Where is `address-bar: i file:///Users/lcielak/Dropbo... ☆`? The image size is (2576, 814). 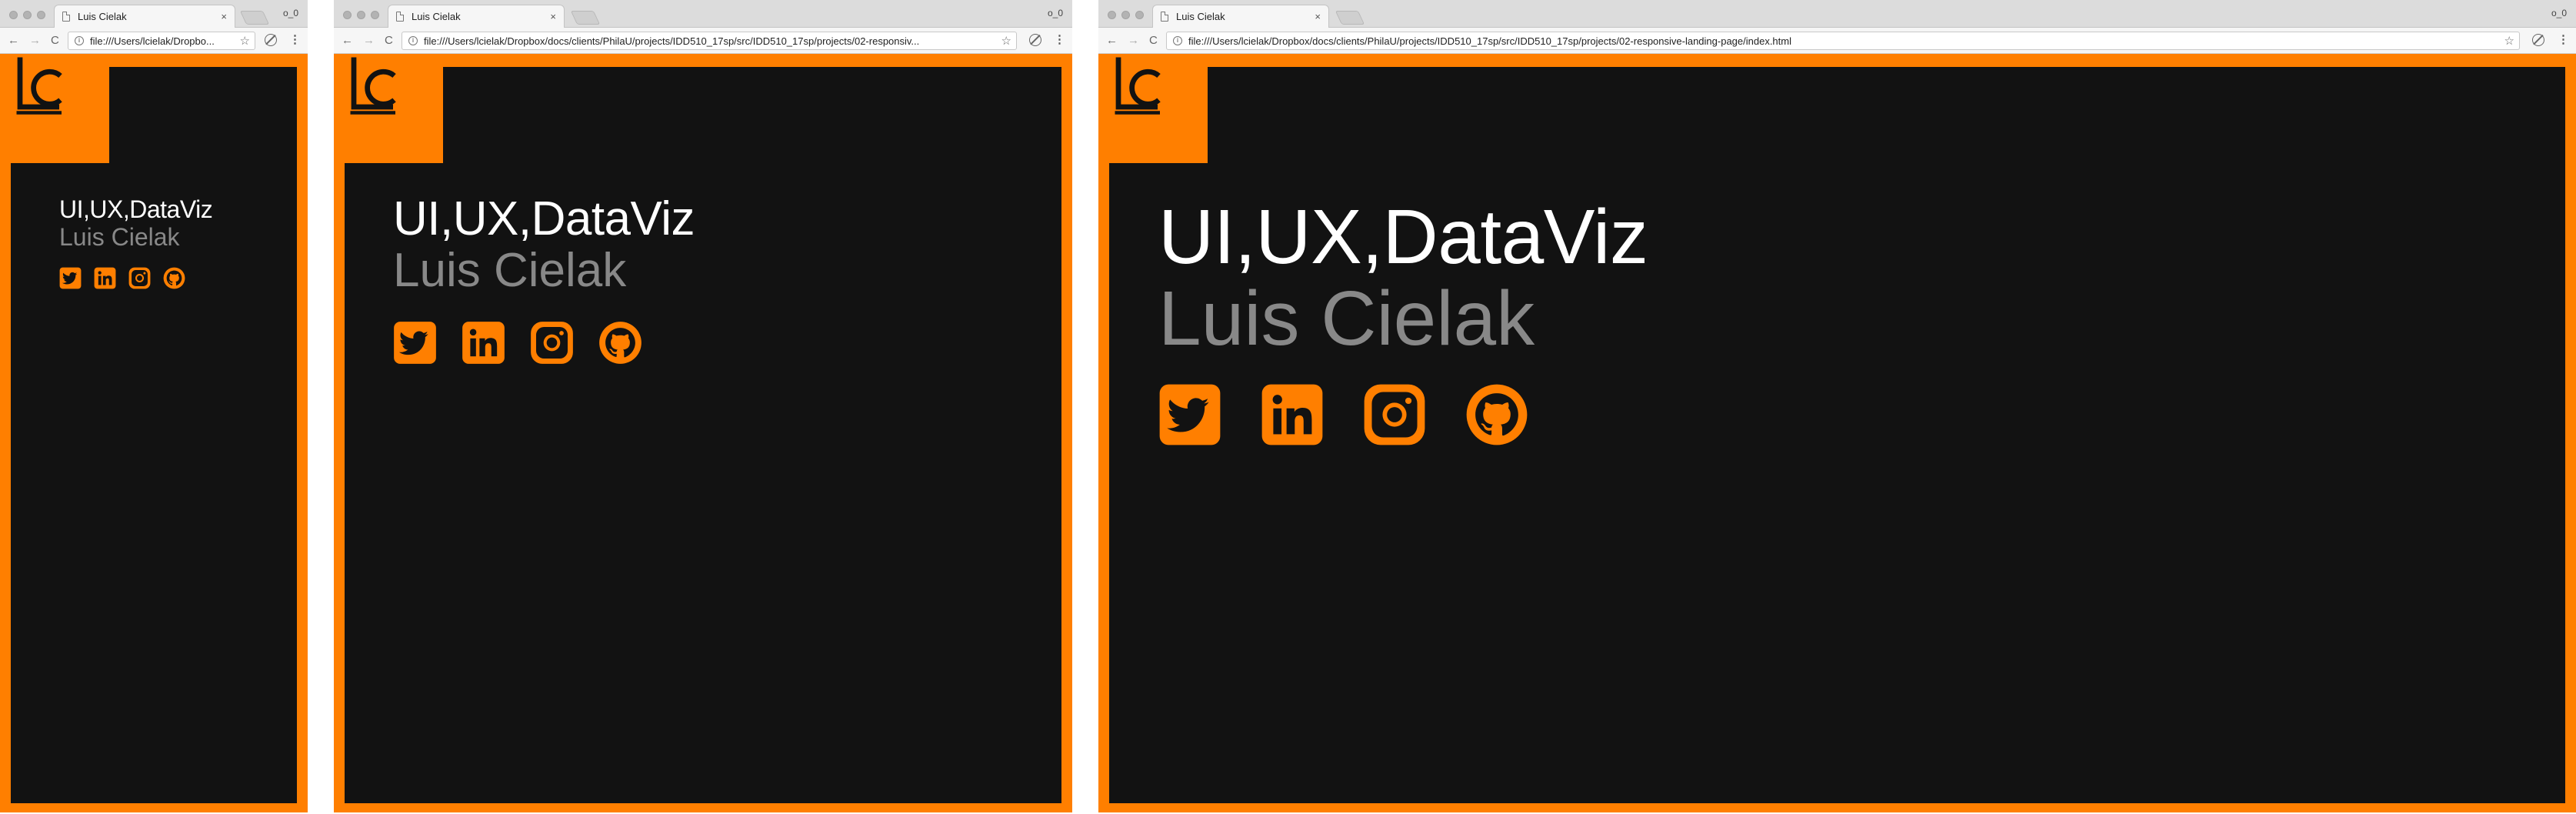
address-bar: i file:///Users/lcielak/Dropbo... ☆ is located at coordinates (161, 41).